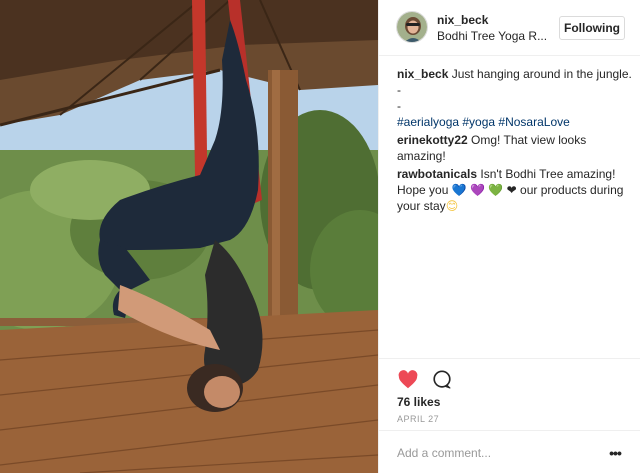 The image size is (640, 473). What do you see at coordinates (592, 28) in the screenshot?
I see `following-button: Following` at bounding box center [592, 28].